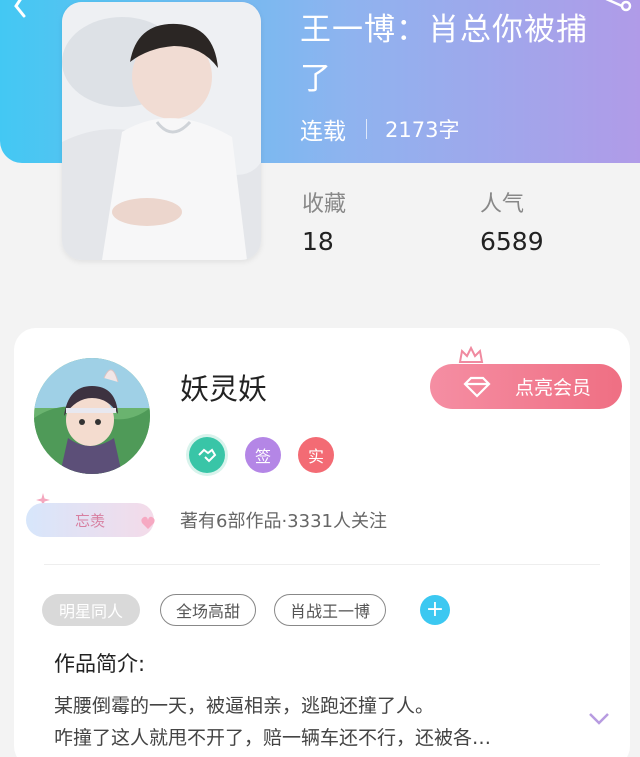 The image size is (640, 757). What do you see at coordinates (512, 241) in the screenshot?
I see `popularity-value: 6589` at bounding box center [512, 241].